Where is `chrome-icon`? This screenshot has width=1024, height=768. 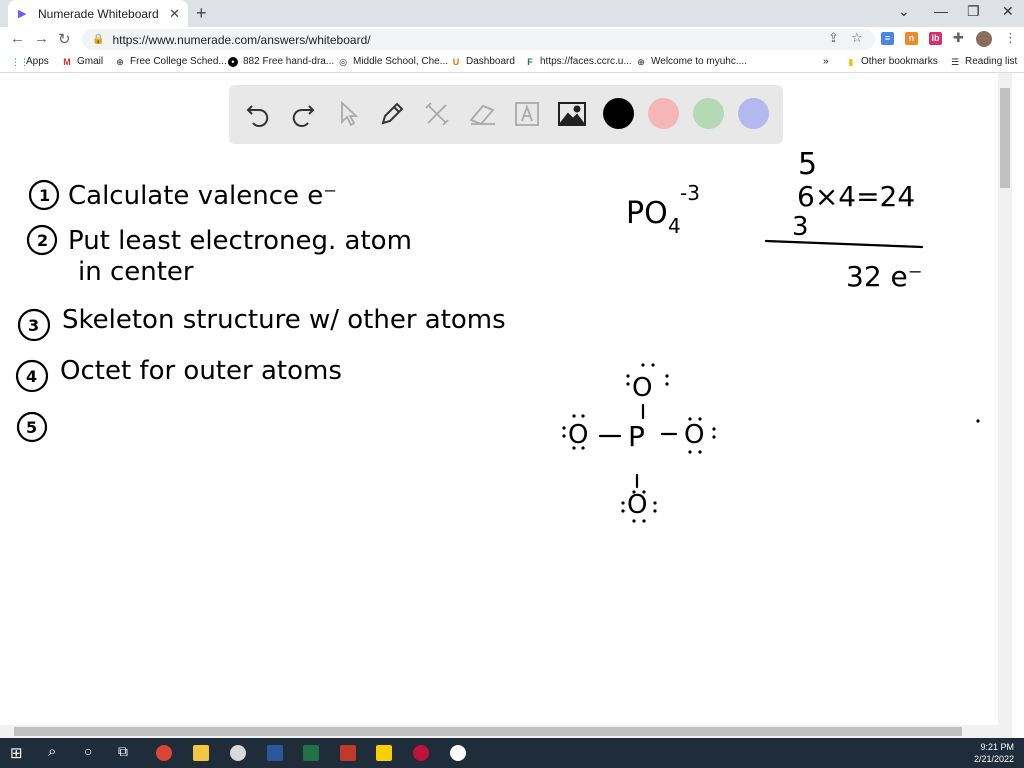 chrome-icon is located at coordinates (164, 753).